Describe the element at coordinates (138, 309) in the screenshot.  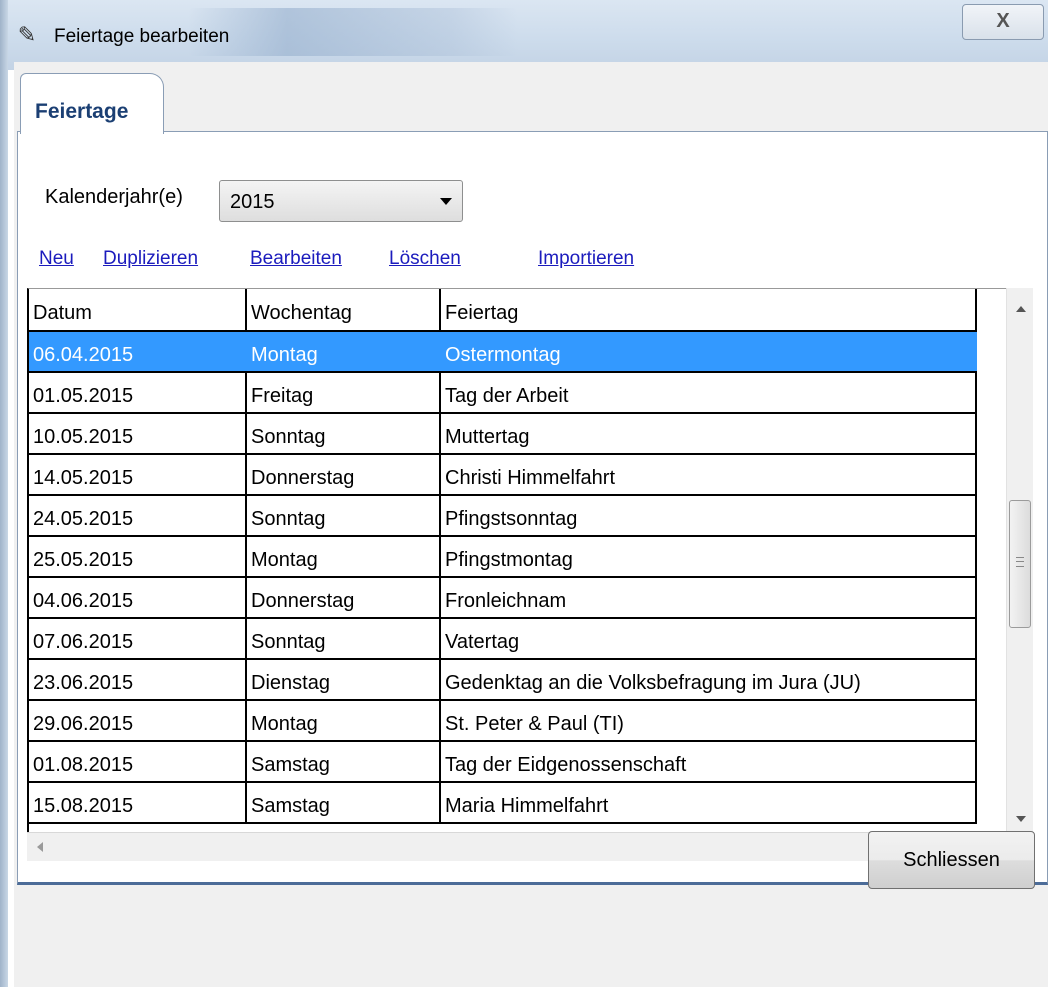
I see `column-header-date: Datum` at that location.